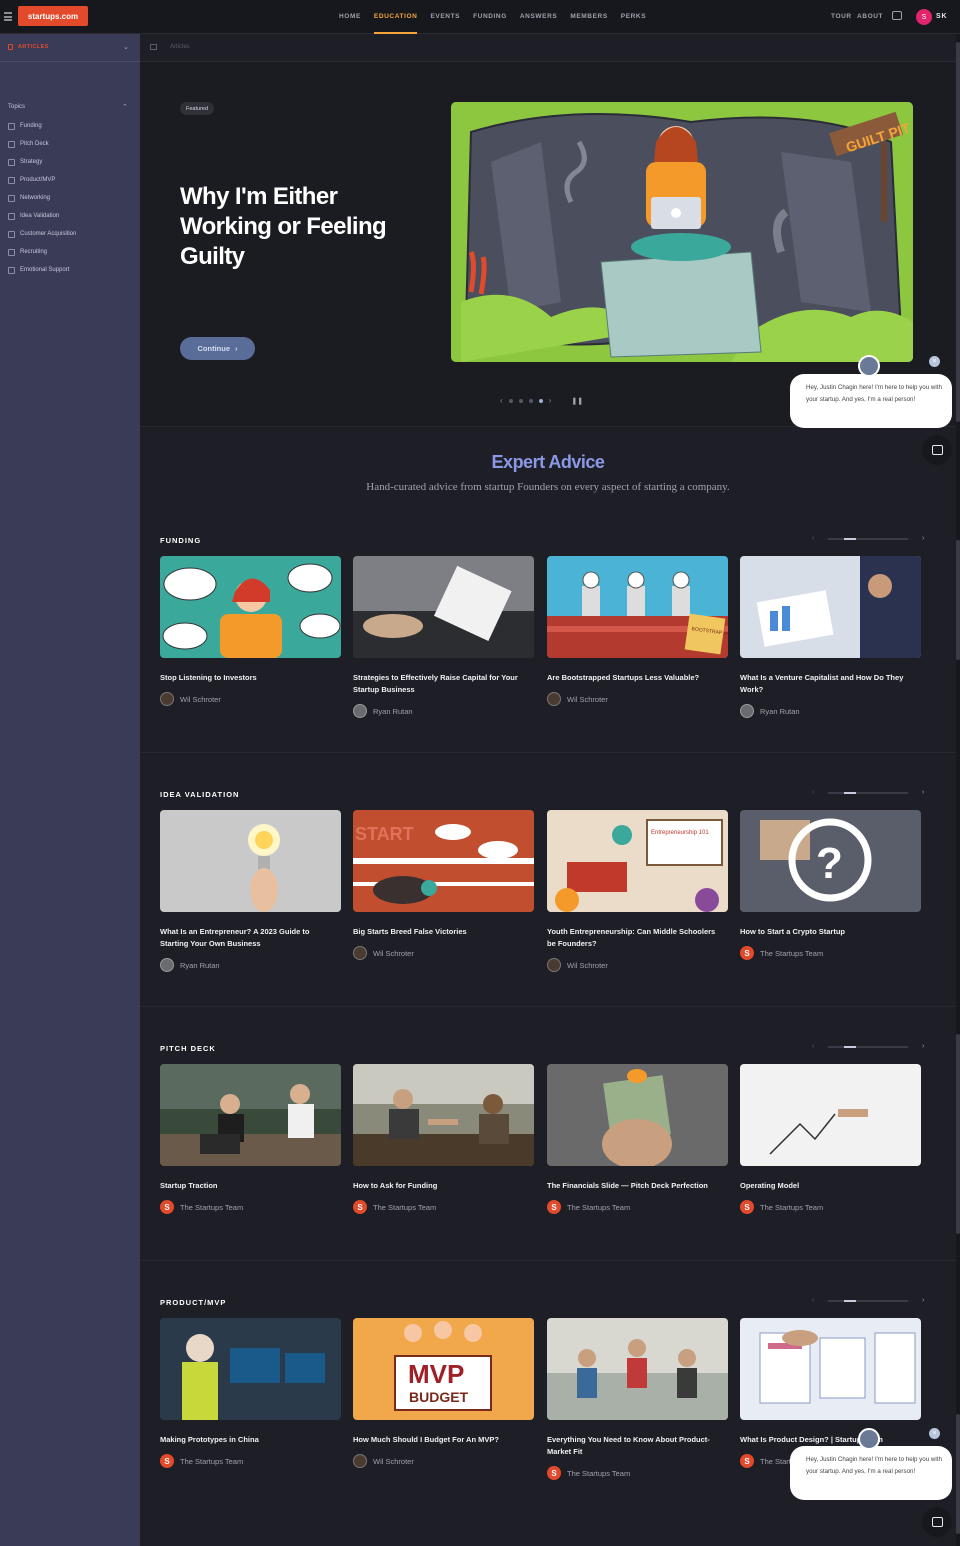  I want to click on article-thumbnail: START, so click(443, 861).